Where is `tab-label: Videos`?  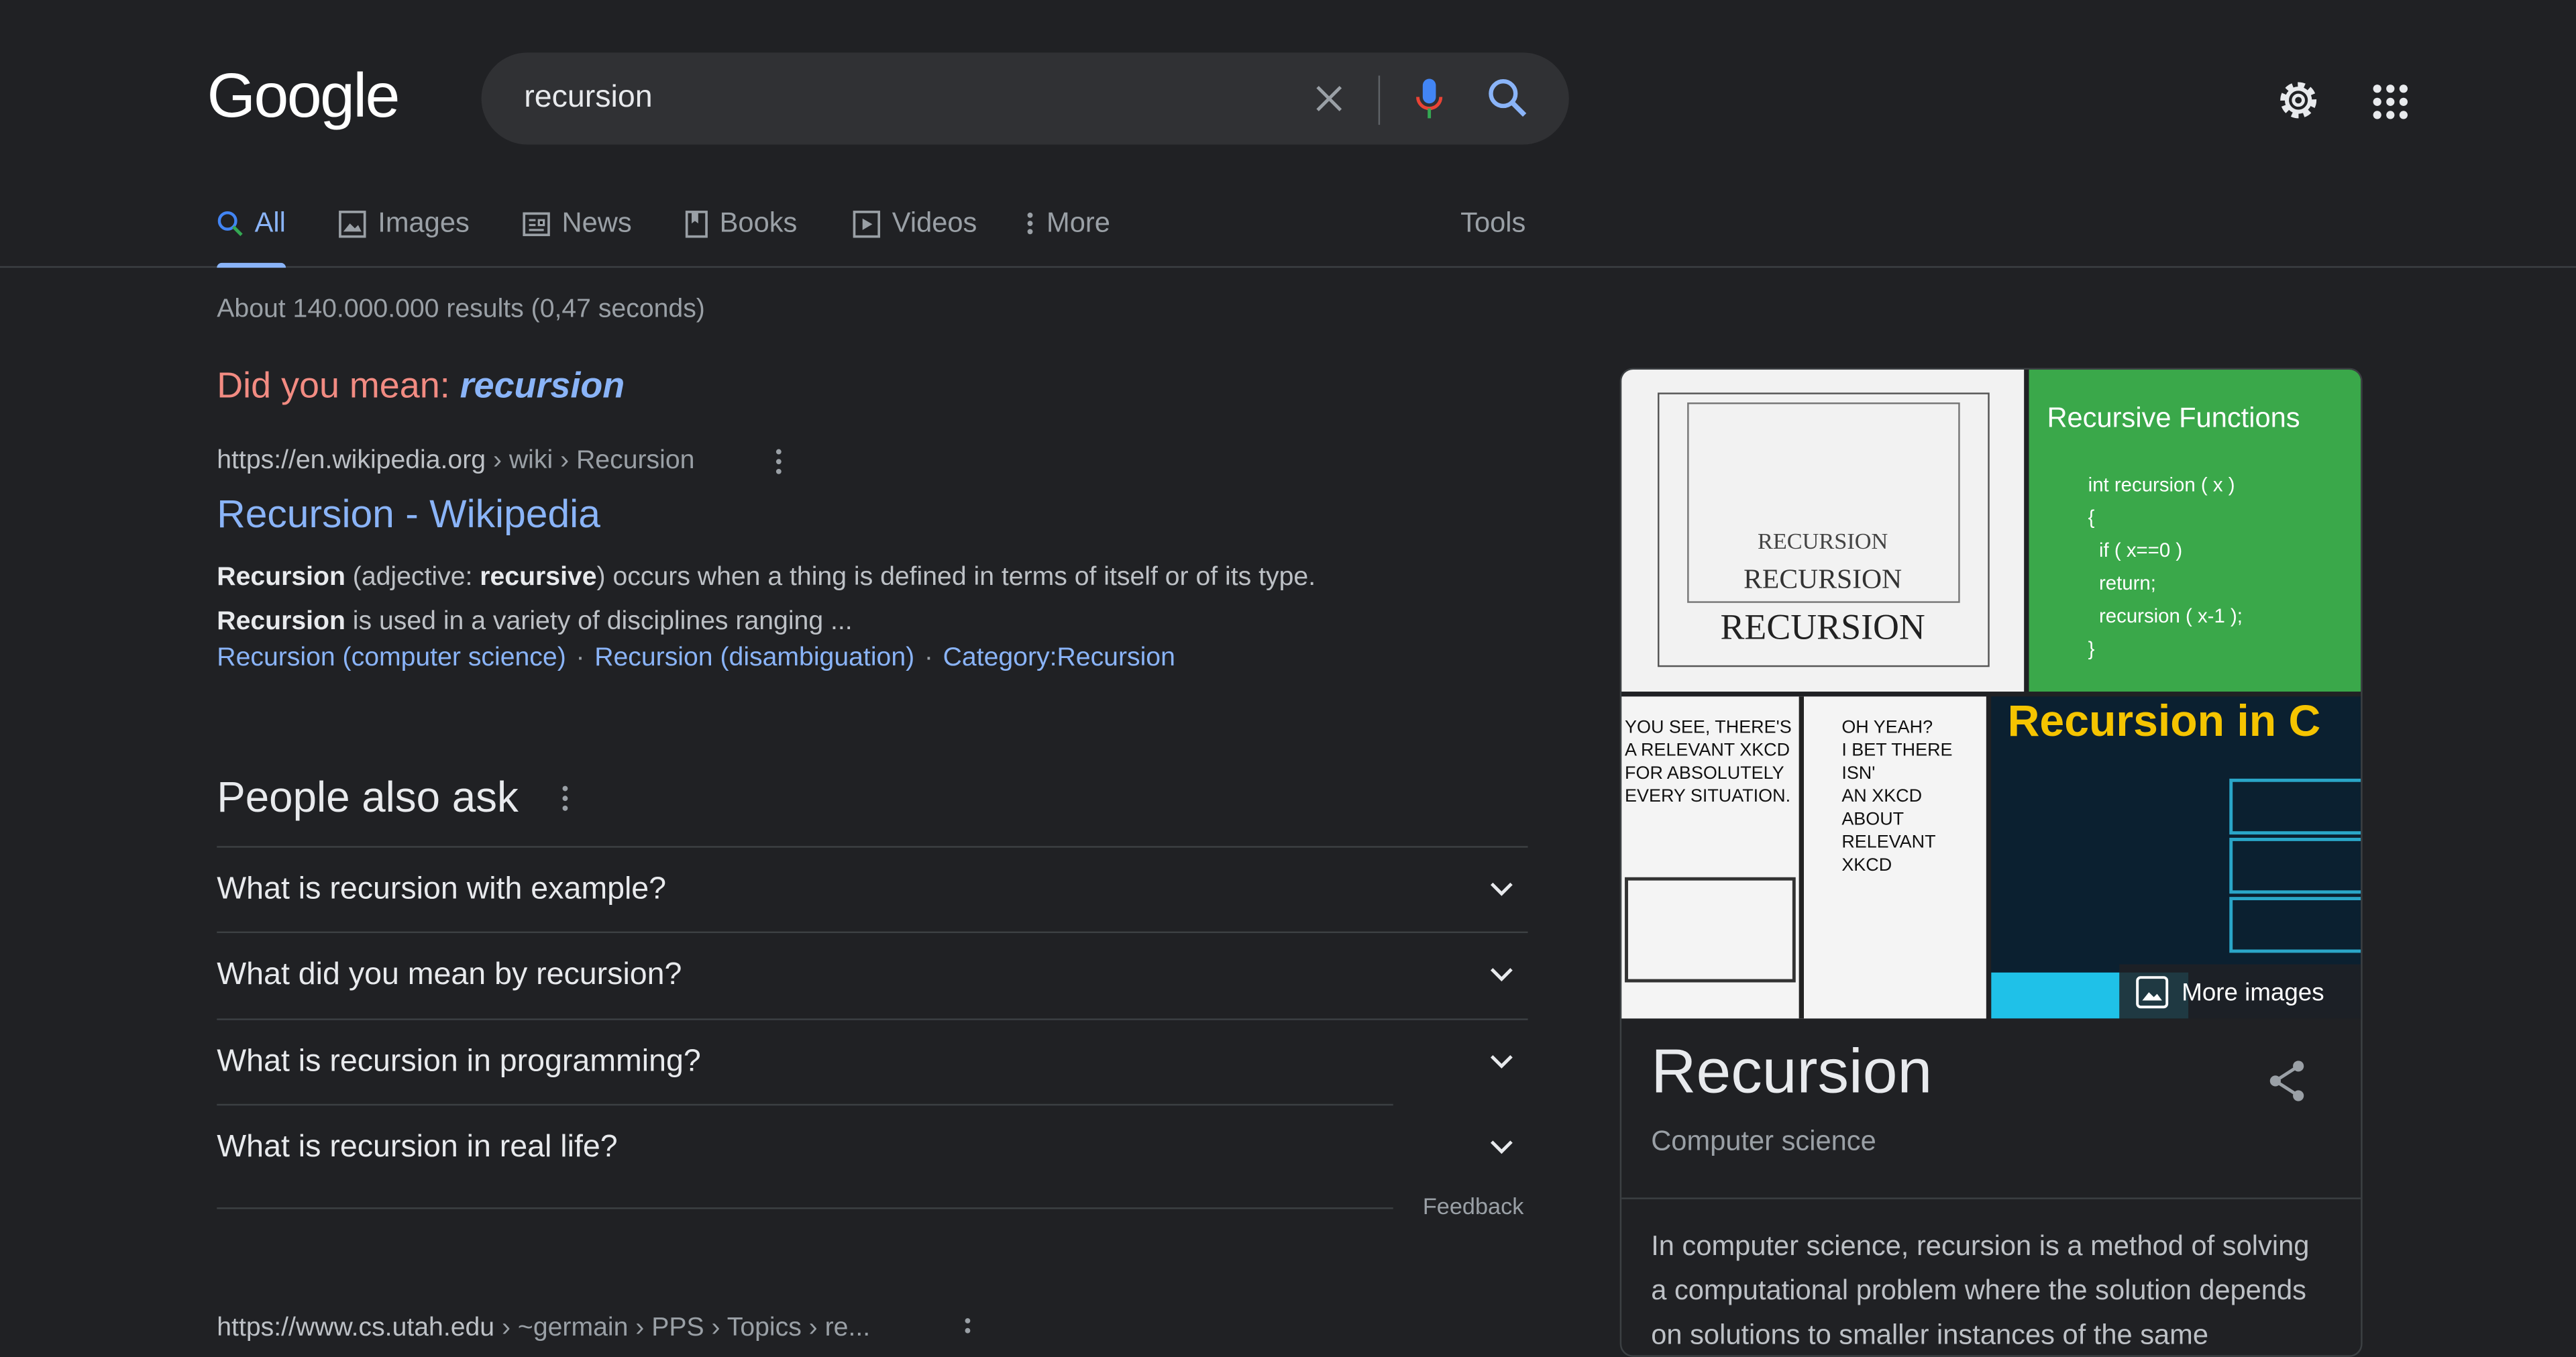
tab-label: Videos is located at coordinates (934, 223).